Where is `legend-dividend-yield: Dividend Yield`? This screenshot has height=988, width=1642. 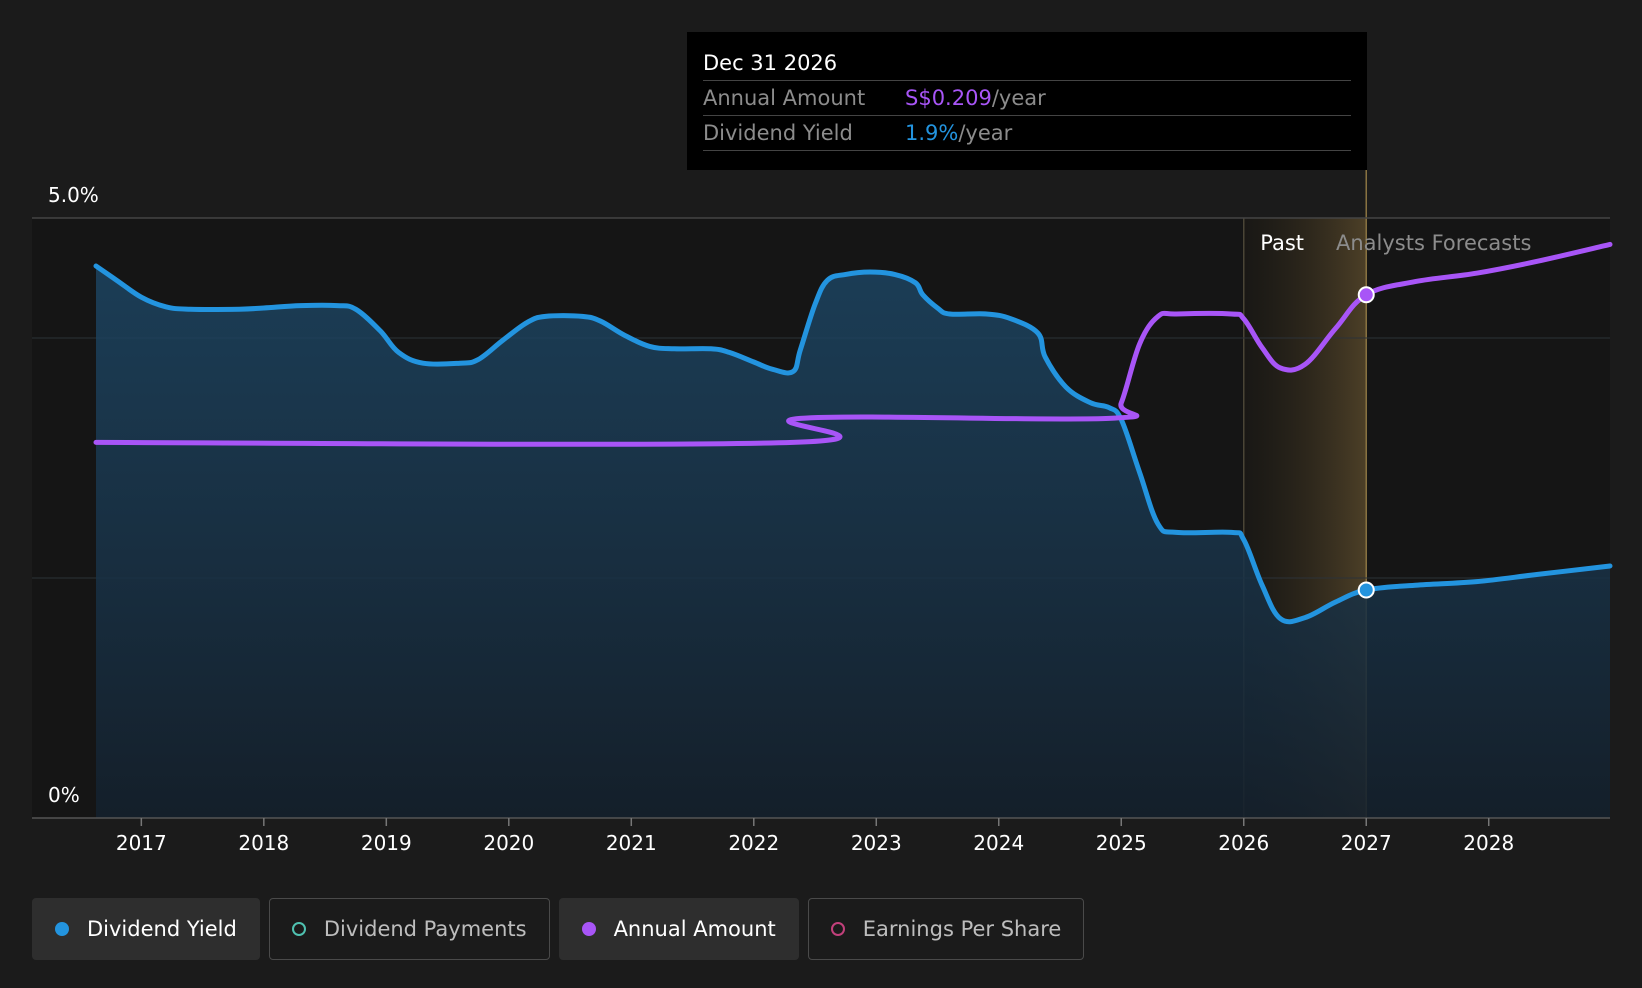
legend-dividend-yield: Dividend Yield is located at coordinates (146, 929).